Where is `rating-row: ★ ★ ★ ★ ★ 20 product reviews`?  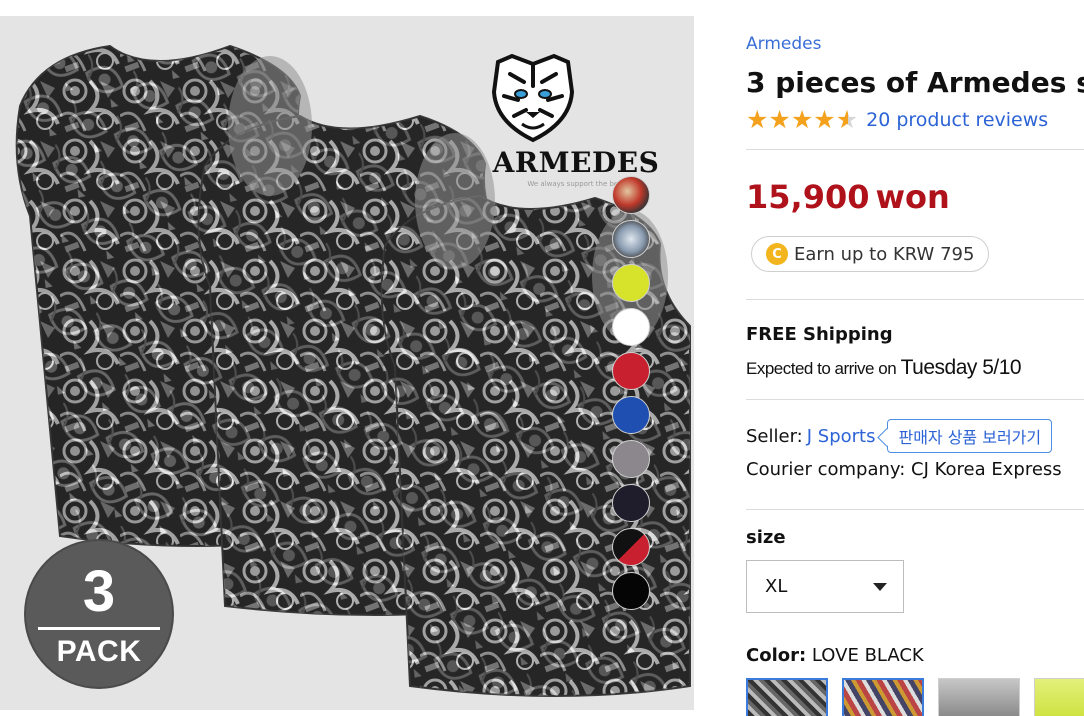
rating-row: ★ ★ ★ ★ ★ 20 product reviews is located at coordinates (897, 120).